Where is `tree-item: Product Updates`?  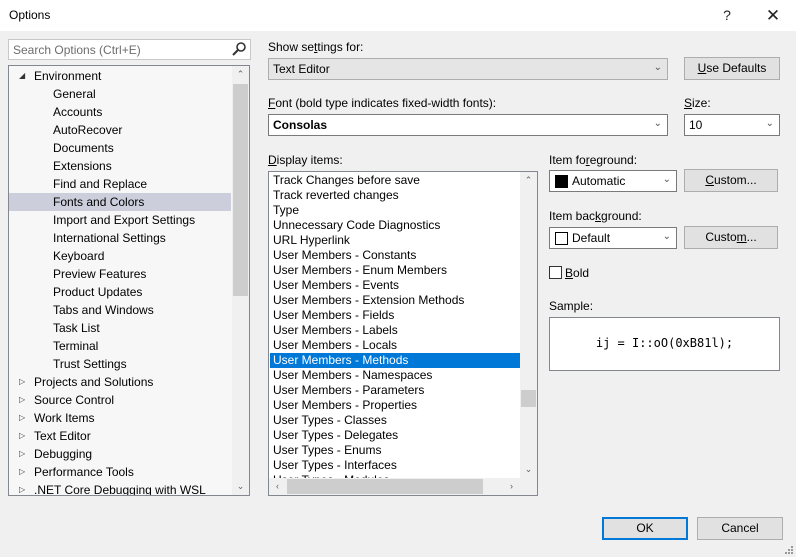 tree-item: Product Updates is located at coordinates (120, 292).